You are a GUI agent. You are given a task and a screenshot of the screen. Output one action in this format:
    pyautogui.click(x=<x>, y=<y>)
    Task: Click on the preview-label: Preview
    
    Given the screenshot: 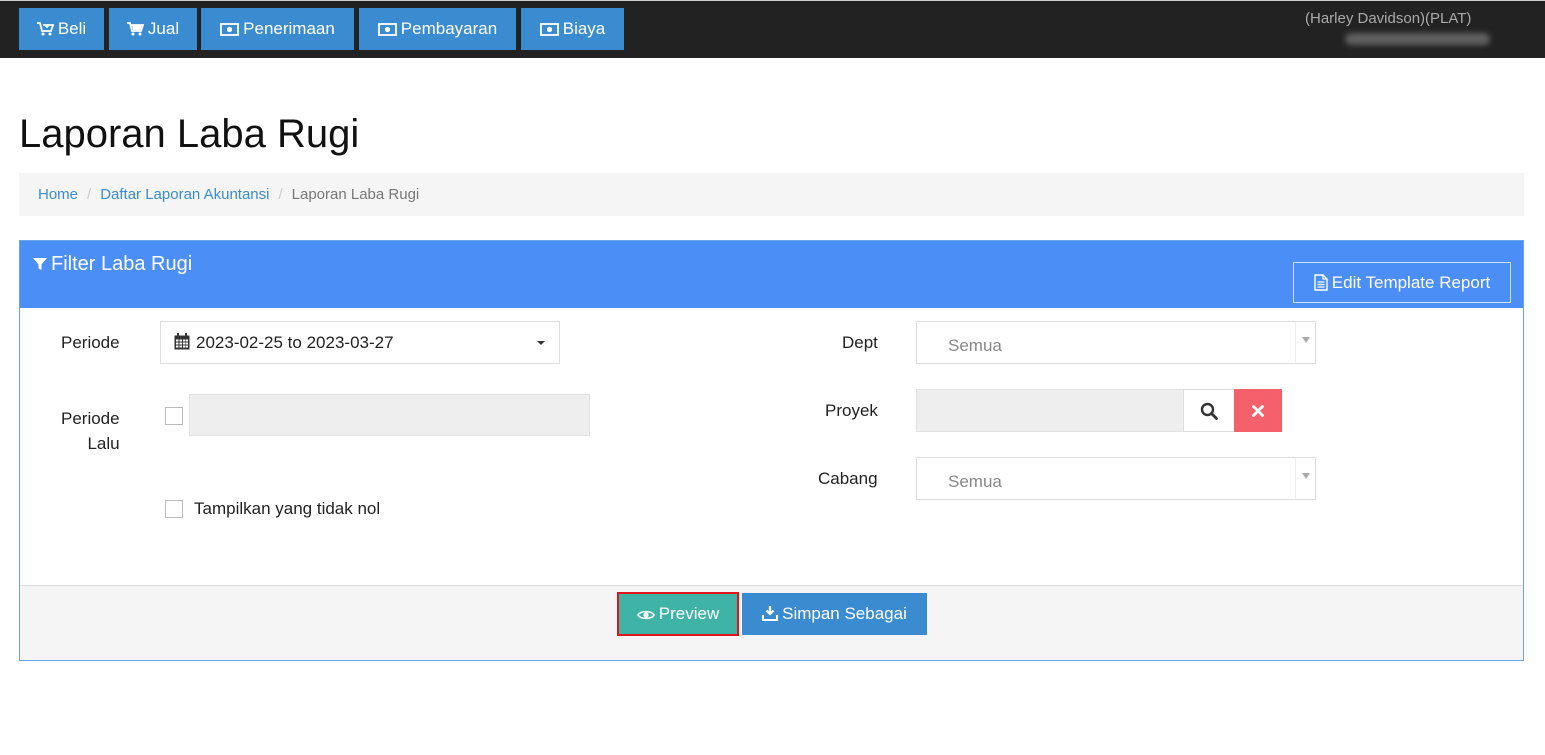 What is the action you would take?
    pyautogui.click(x=689, y=613)
    